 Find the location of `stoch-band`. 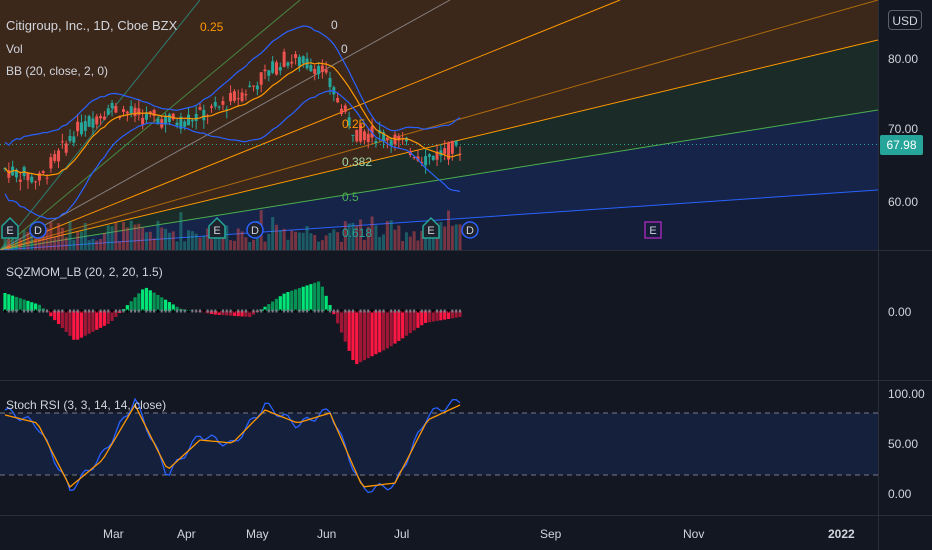

stoch-band is located at coordinates (439, 444).